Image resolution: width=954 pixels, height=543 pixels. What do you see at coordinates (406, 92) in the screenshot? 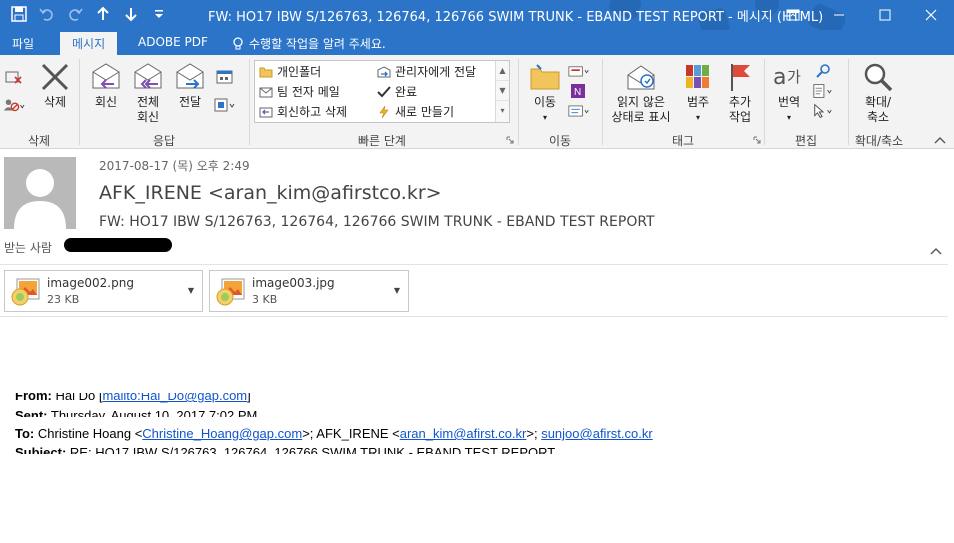
I see `quick-step-label: 완료` at bounding box center [406, 92].